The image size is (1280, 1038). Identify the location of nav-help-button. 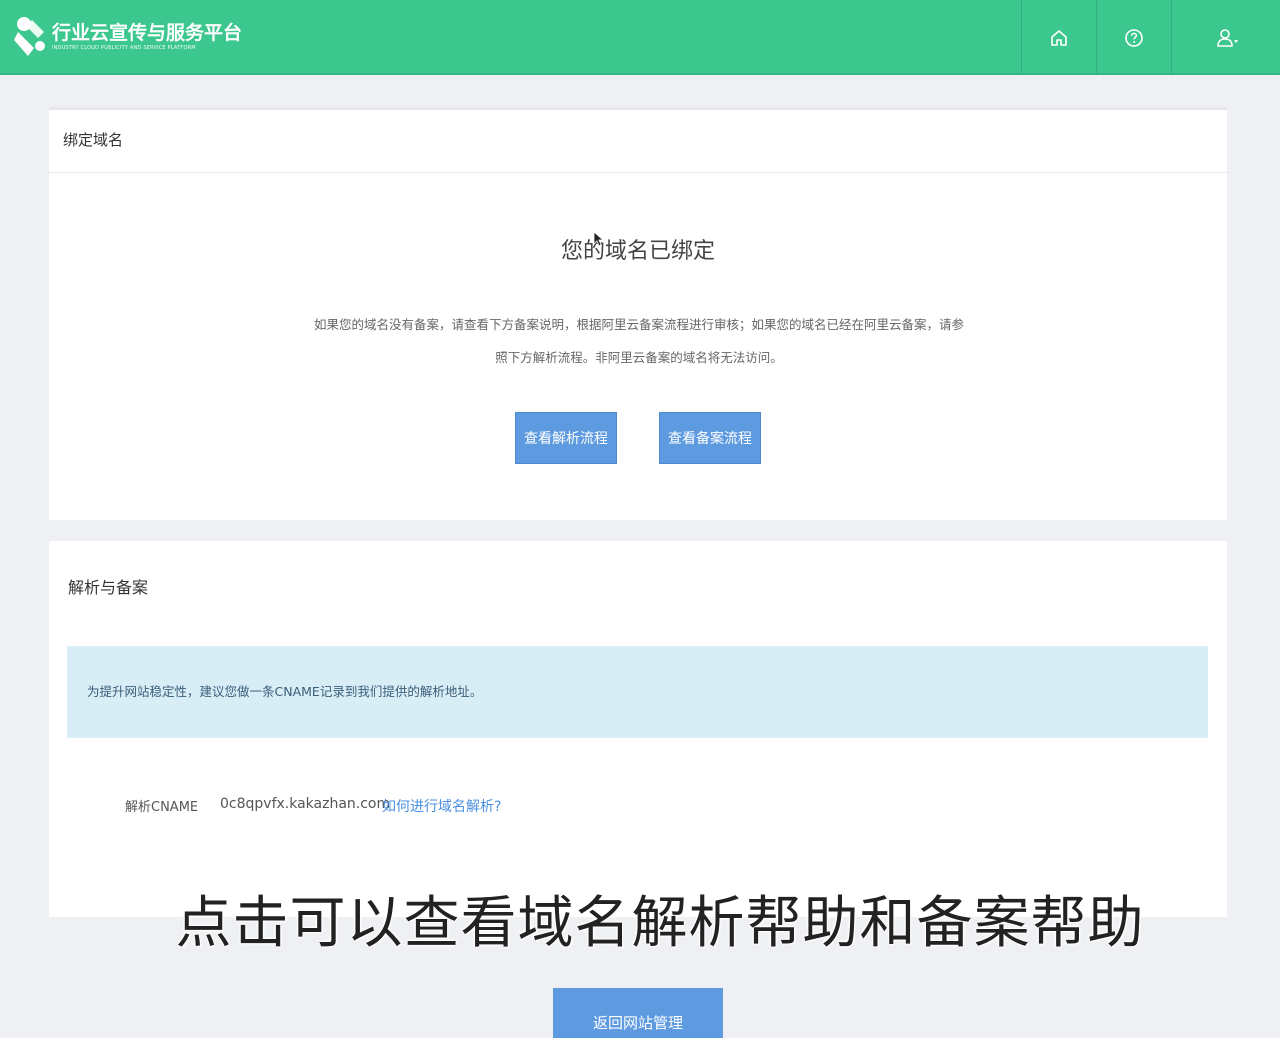
(1133, 37).